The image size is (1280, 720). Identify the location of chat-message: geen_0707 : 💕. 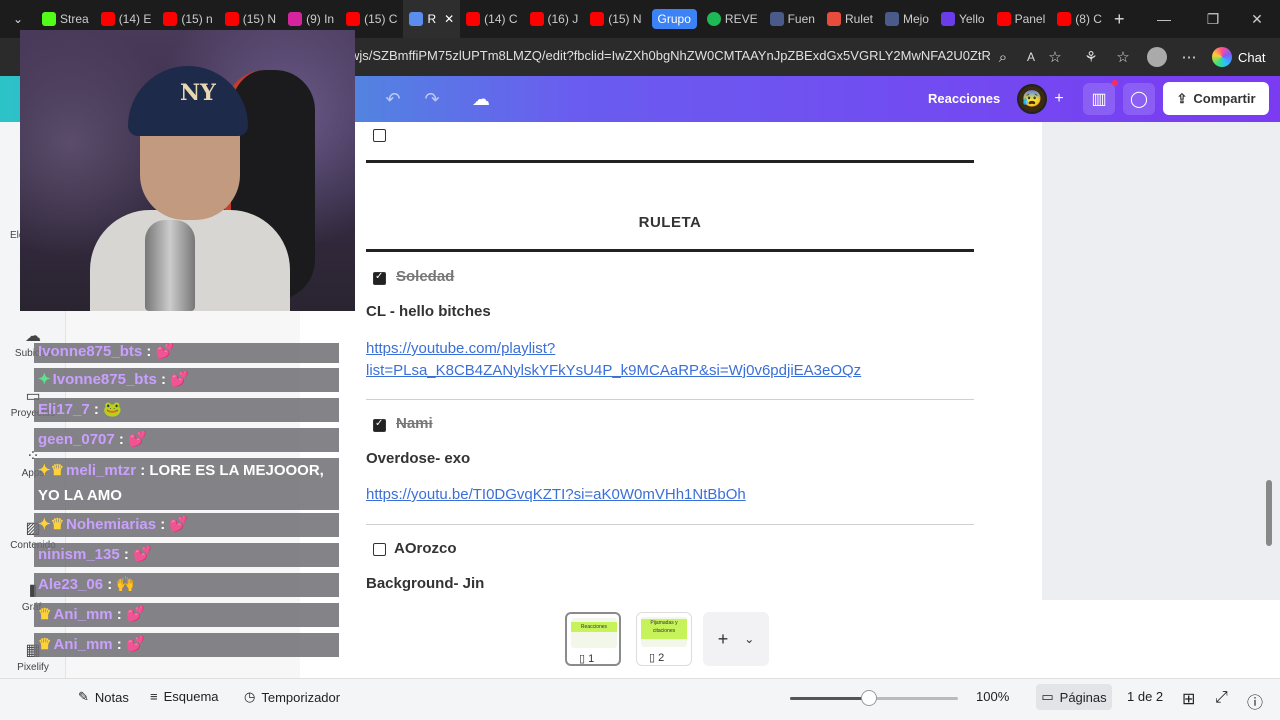
(186, 440).